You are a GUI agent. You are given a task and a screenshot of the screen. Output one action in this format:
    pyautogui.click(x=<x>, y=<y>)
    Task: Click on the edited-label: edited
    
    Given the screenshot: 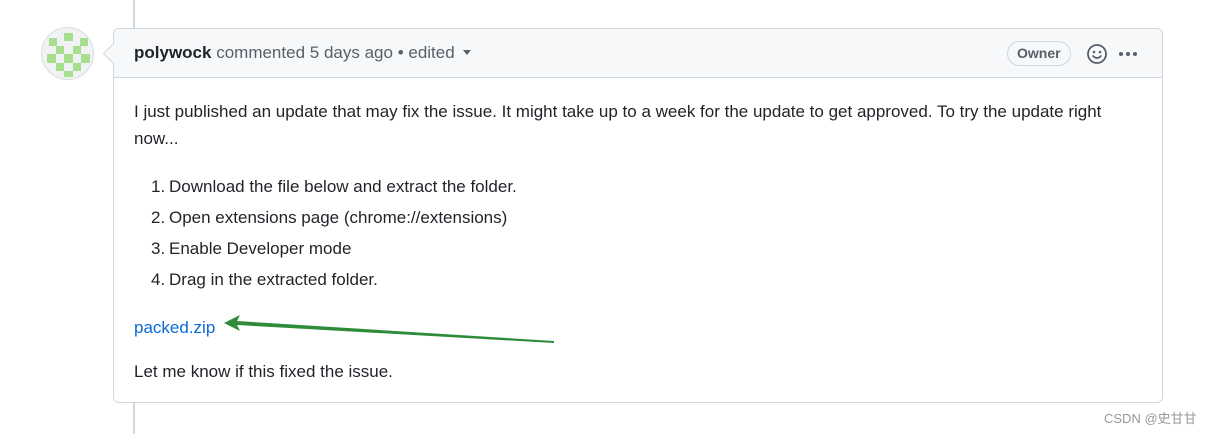 What is the action you would take?
    pyautogui.click(x=431, y=52)
    